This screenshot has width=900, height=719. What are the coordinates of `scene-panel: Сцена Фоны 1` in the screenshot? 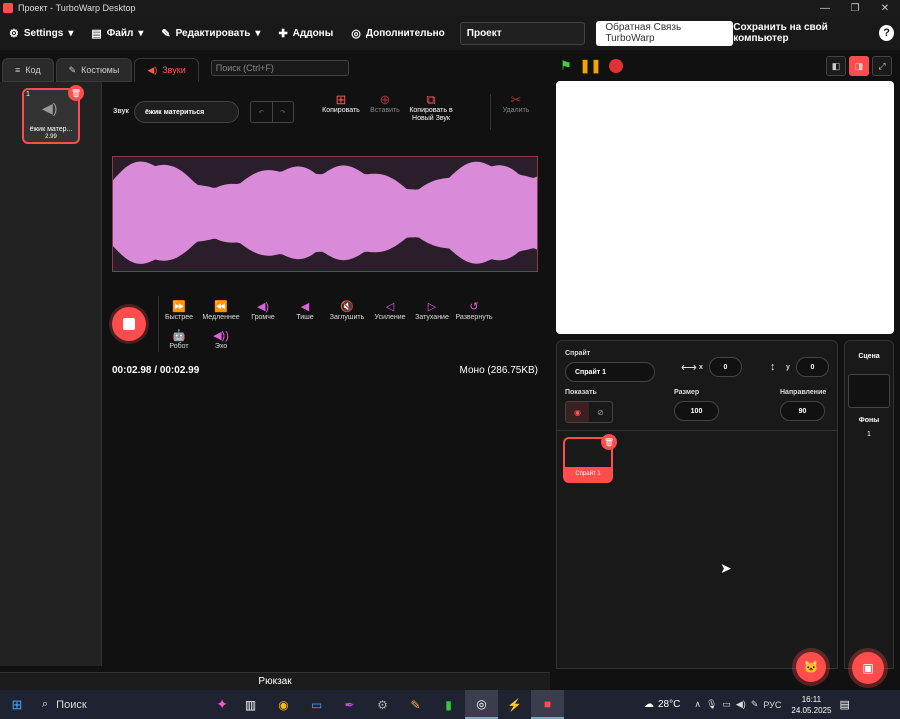 It's located at (869, 504).